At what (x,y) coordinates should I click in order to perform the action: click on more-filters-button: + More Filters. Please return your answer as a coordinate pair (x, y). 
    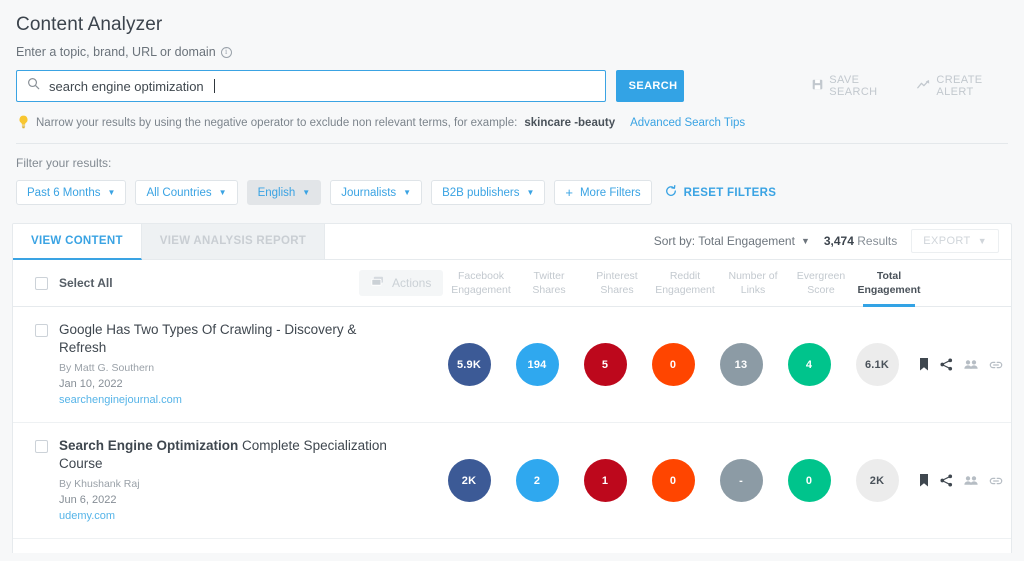
    Looking at the image, I should click on (603, 192).